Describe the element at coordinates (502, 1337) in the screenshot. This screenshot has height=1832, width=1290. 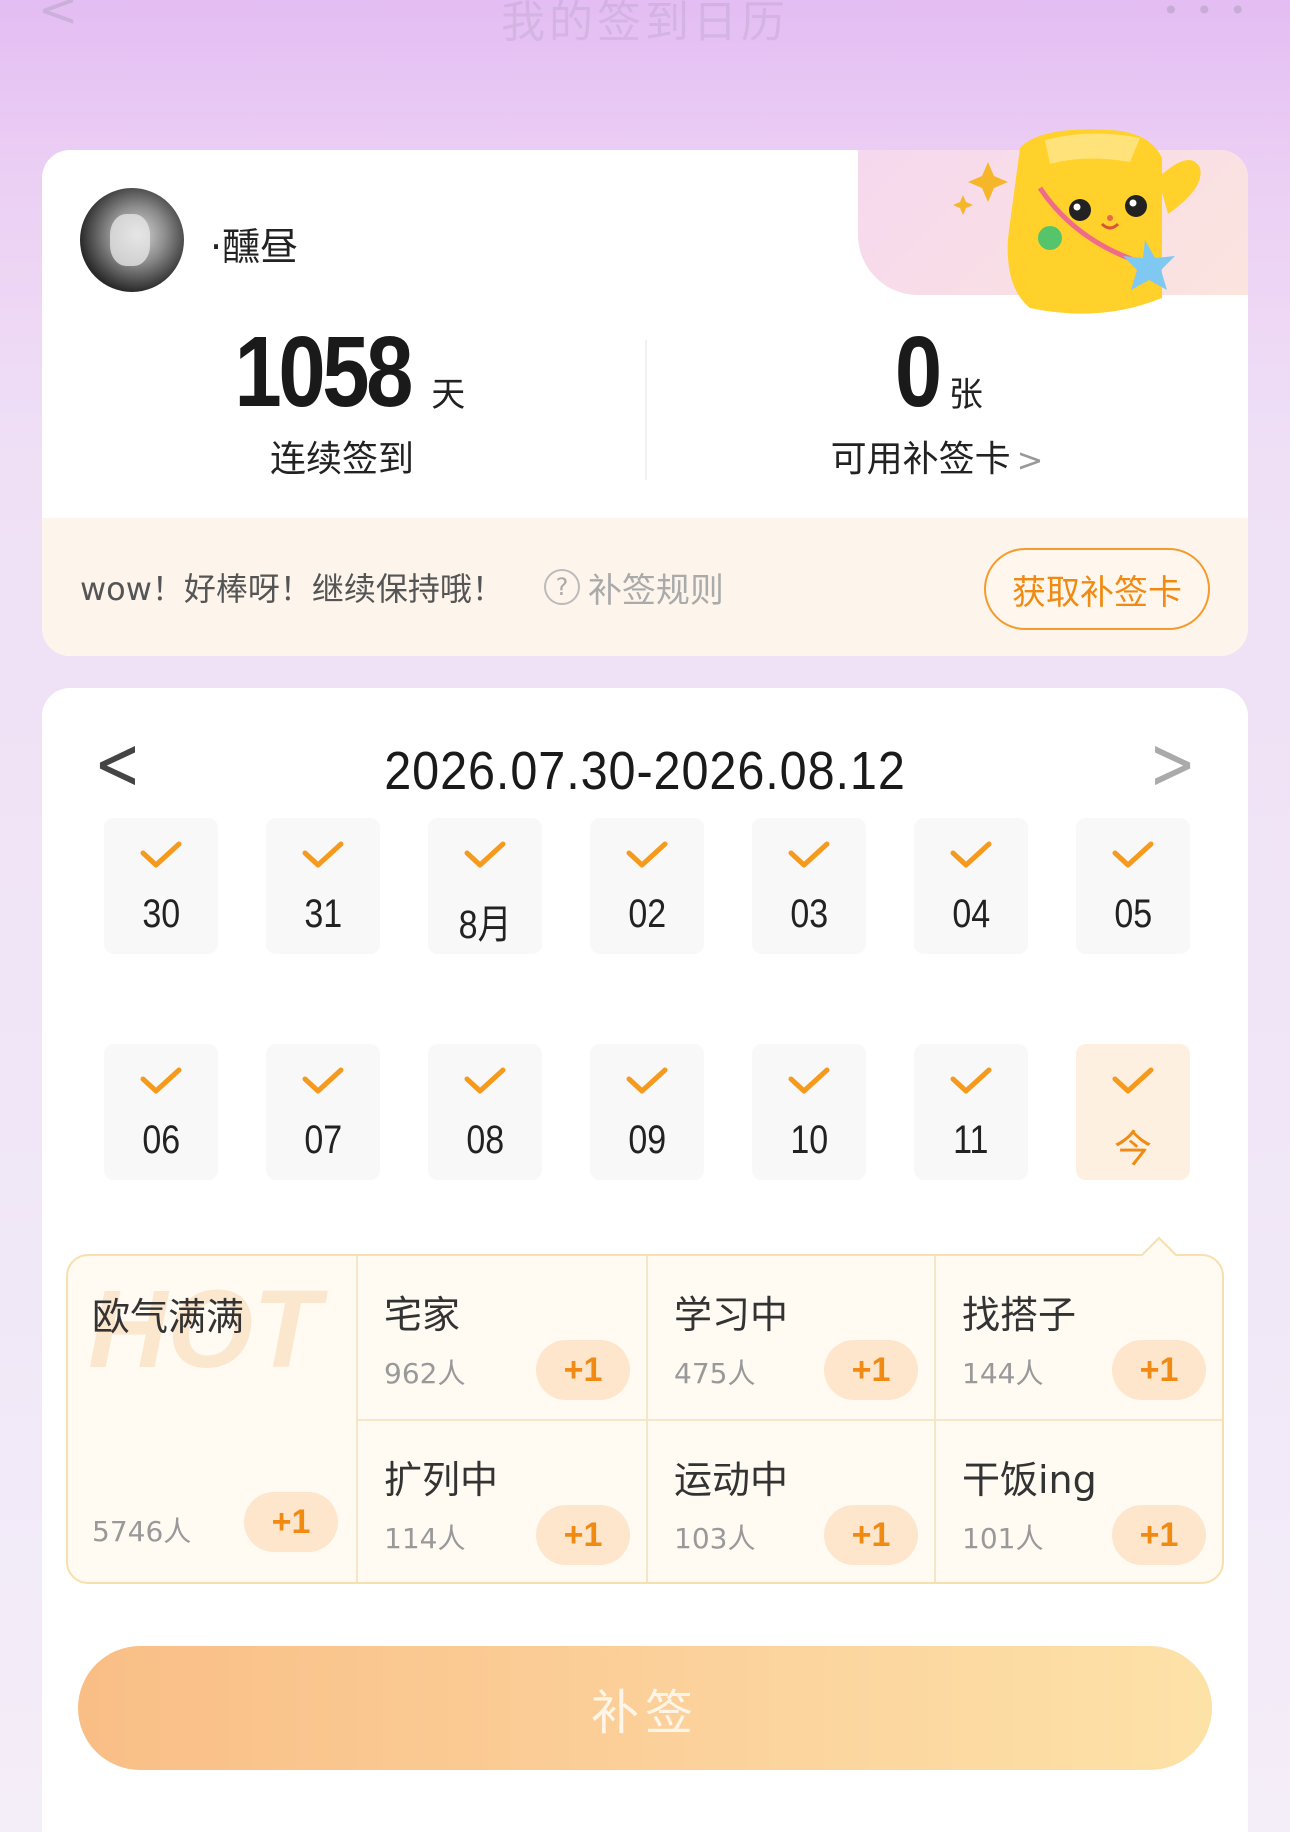
I see `tag-item: 宅家 962人 +1` at that location.